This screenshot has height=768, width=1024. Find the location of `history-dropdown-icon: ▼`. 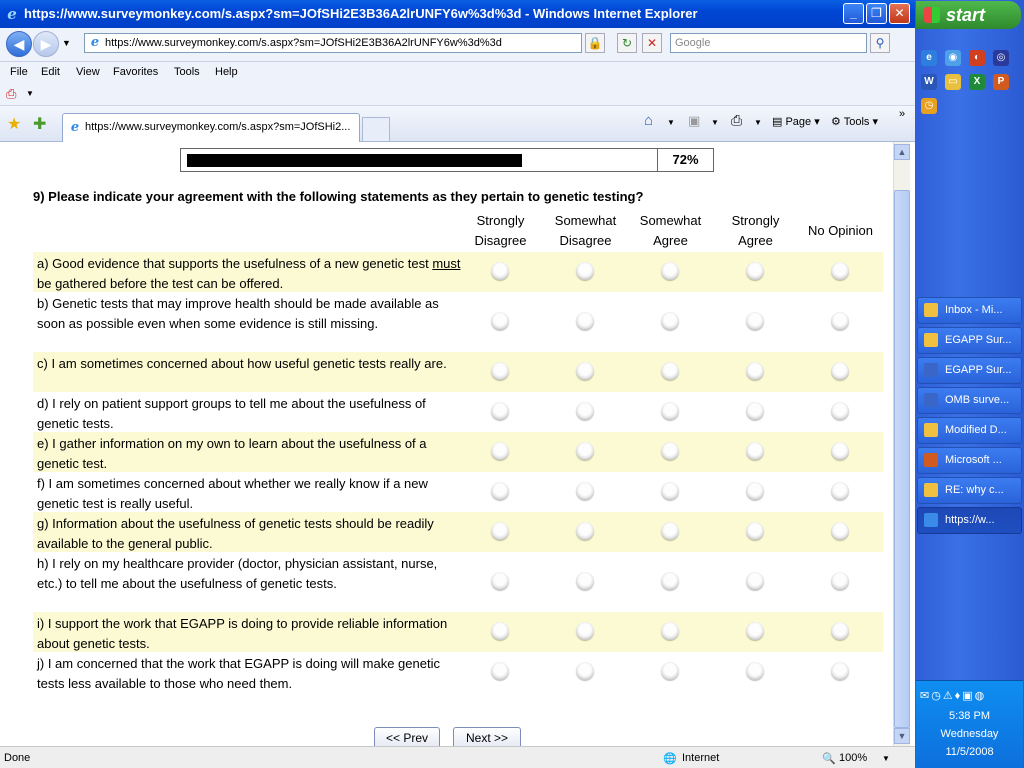

history-dropdown-icon: ▼ is located at coordinates (66, 43).